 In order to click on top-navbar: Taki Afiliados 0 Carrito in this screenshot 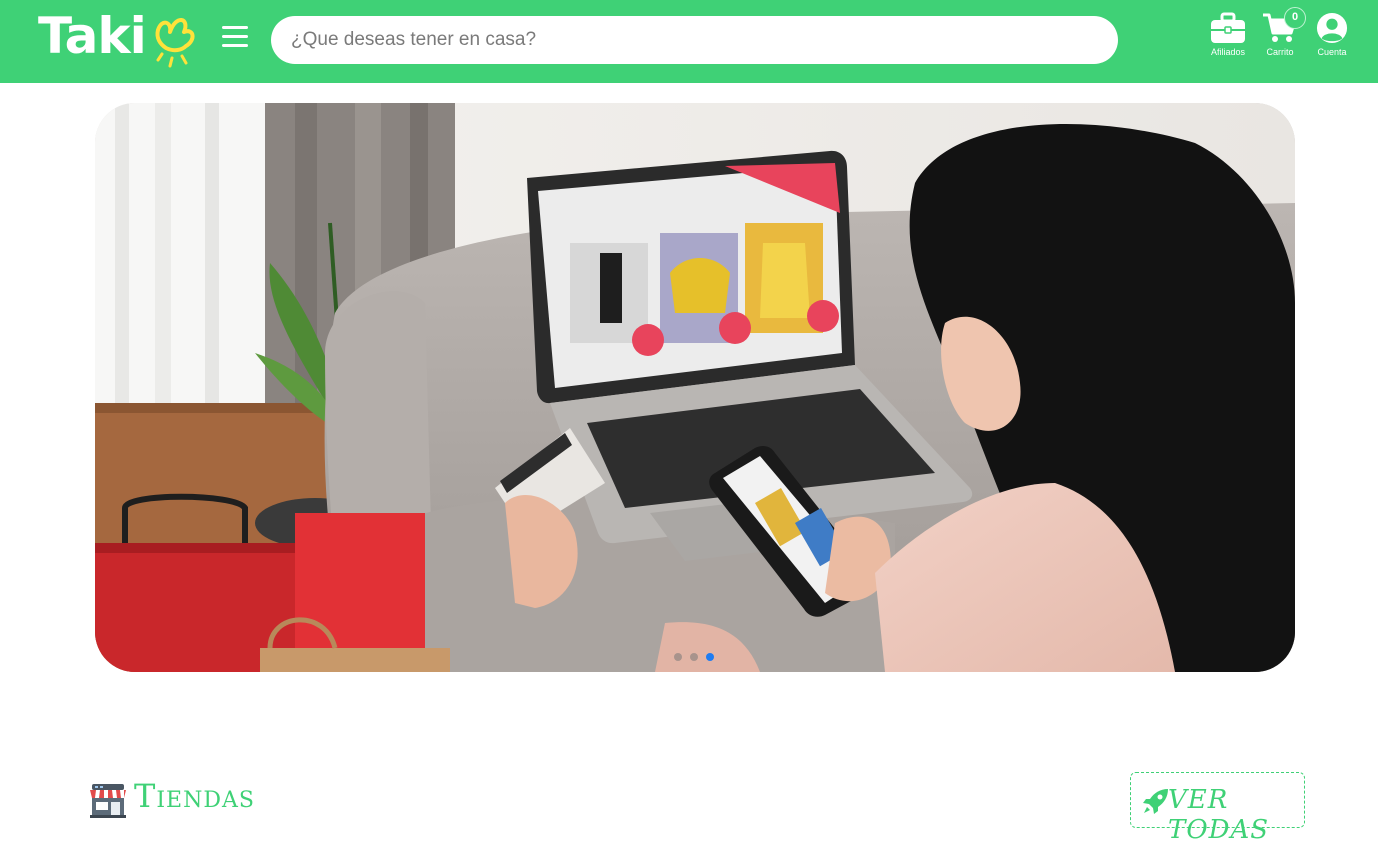, I will do `click(689, 41)`.